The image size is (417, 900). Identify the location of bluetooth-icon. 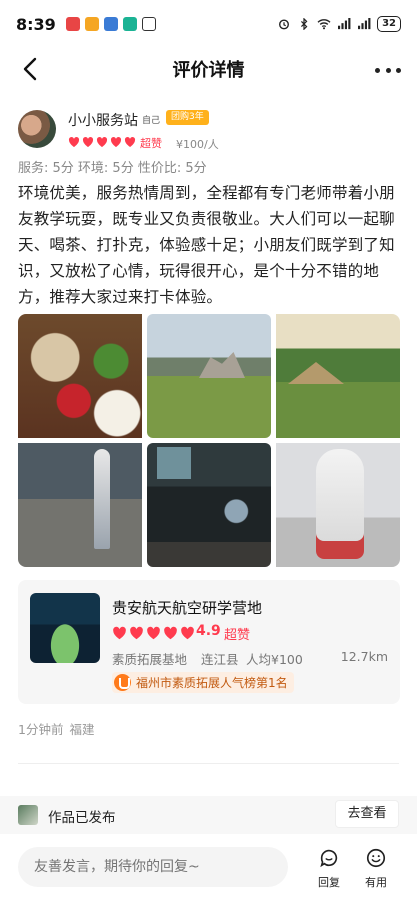
(304, 24).